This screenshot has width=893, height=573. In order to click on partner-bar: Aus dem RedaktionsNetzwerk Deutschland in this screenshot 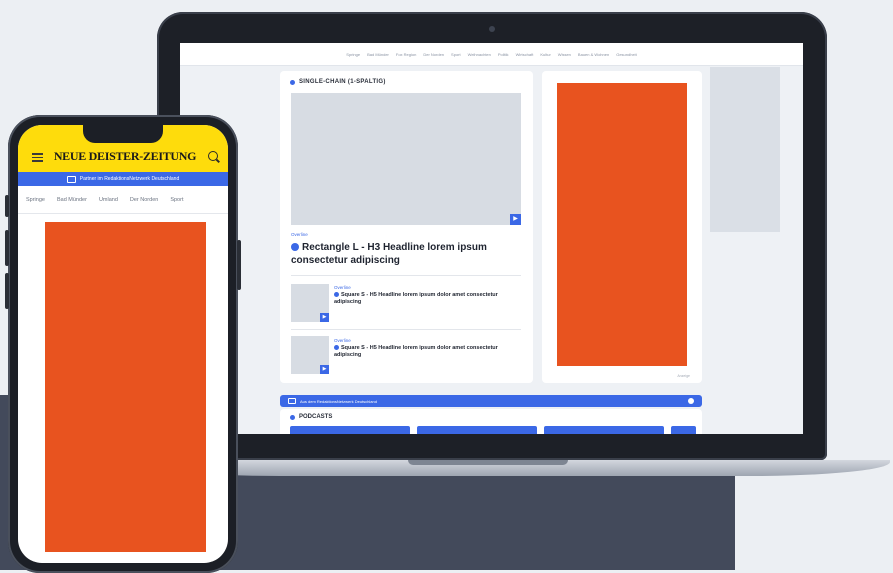, I will do `click(491, 401)`.